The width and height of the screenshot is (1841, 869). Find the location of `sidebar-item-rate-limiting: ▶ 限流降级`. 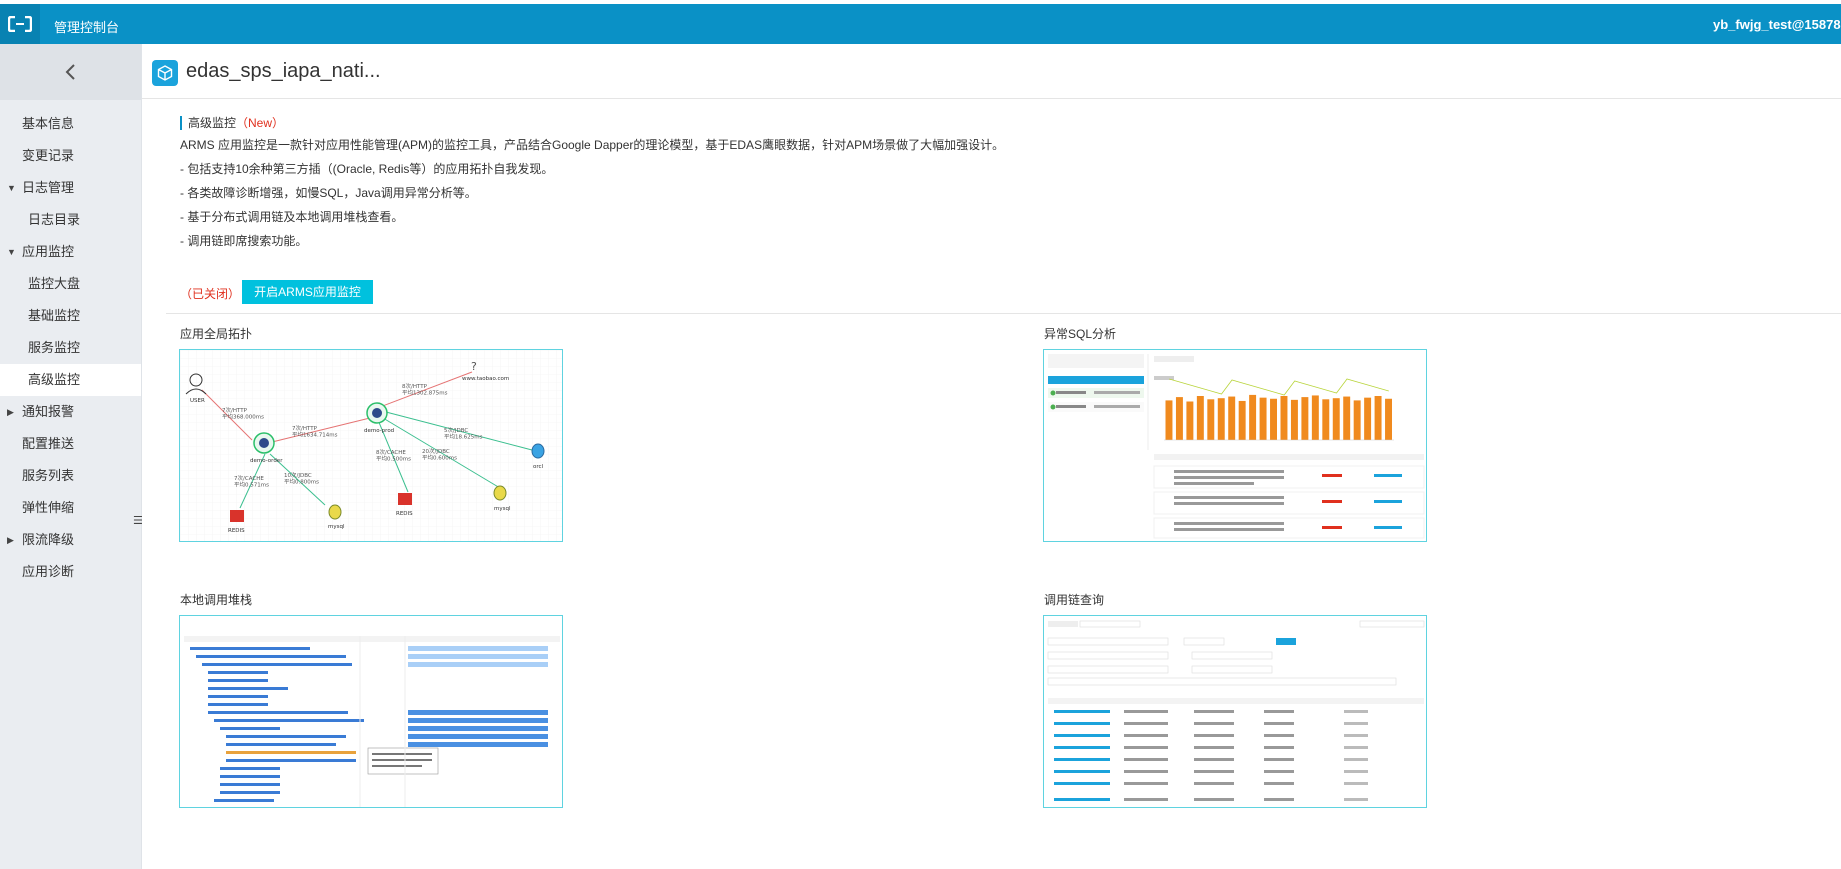

sidebar-item-rate-limiting: ▶ 限流降级 is located at coordinates (70, 540).